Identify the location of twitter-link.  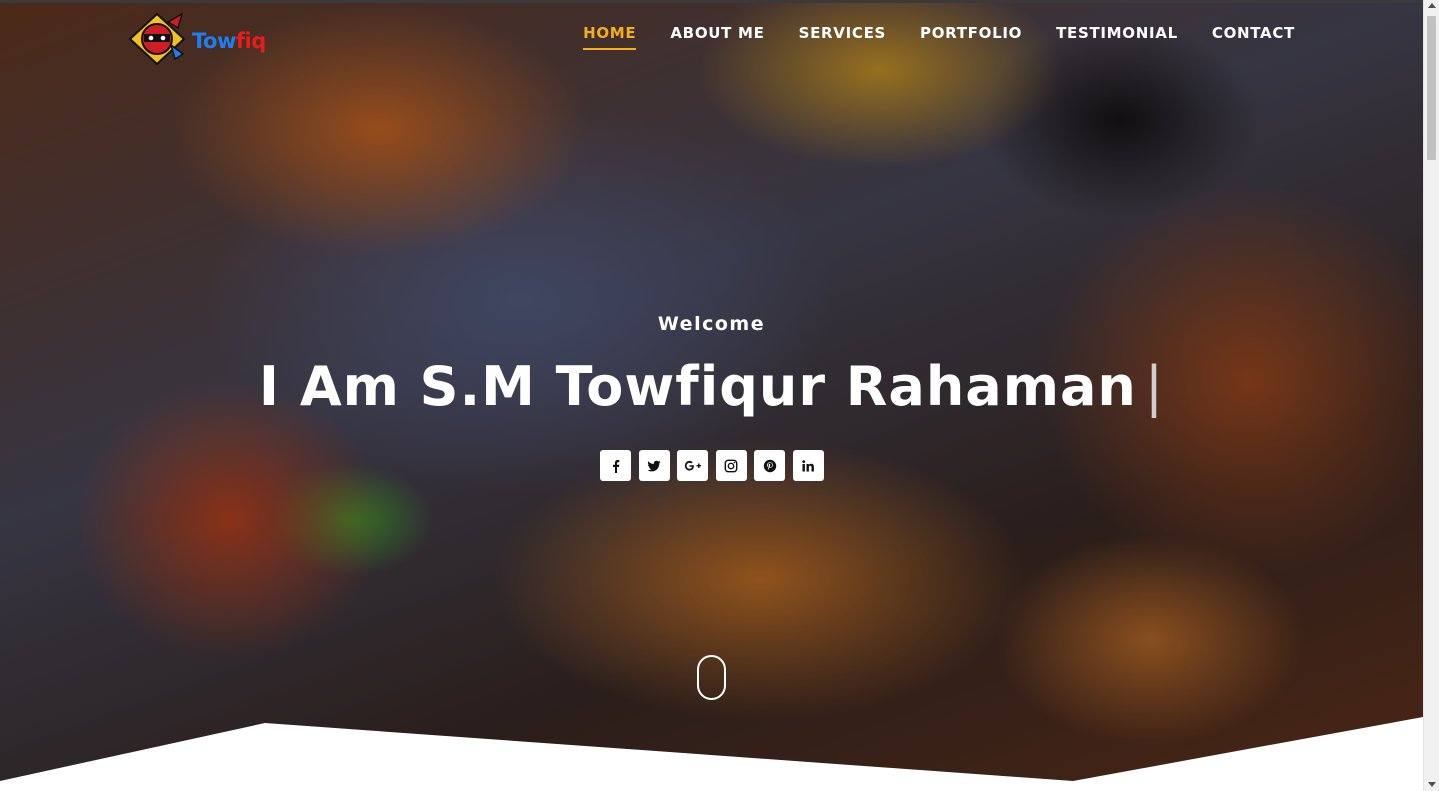
(654, 465).